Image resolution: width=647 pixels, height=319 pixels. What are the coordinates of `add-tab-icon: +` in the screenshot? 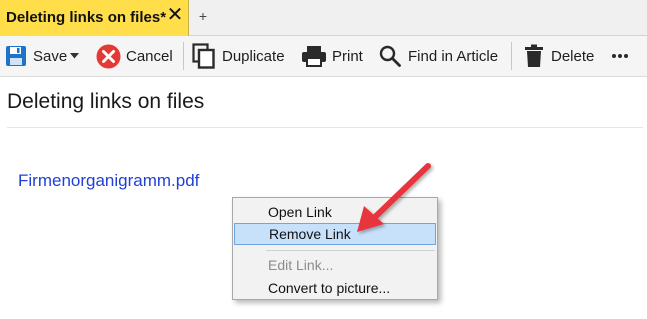 It's located at (203, 16).